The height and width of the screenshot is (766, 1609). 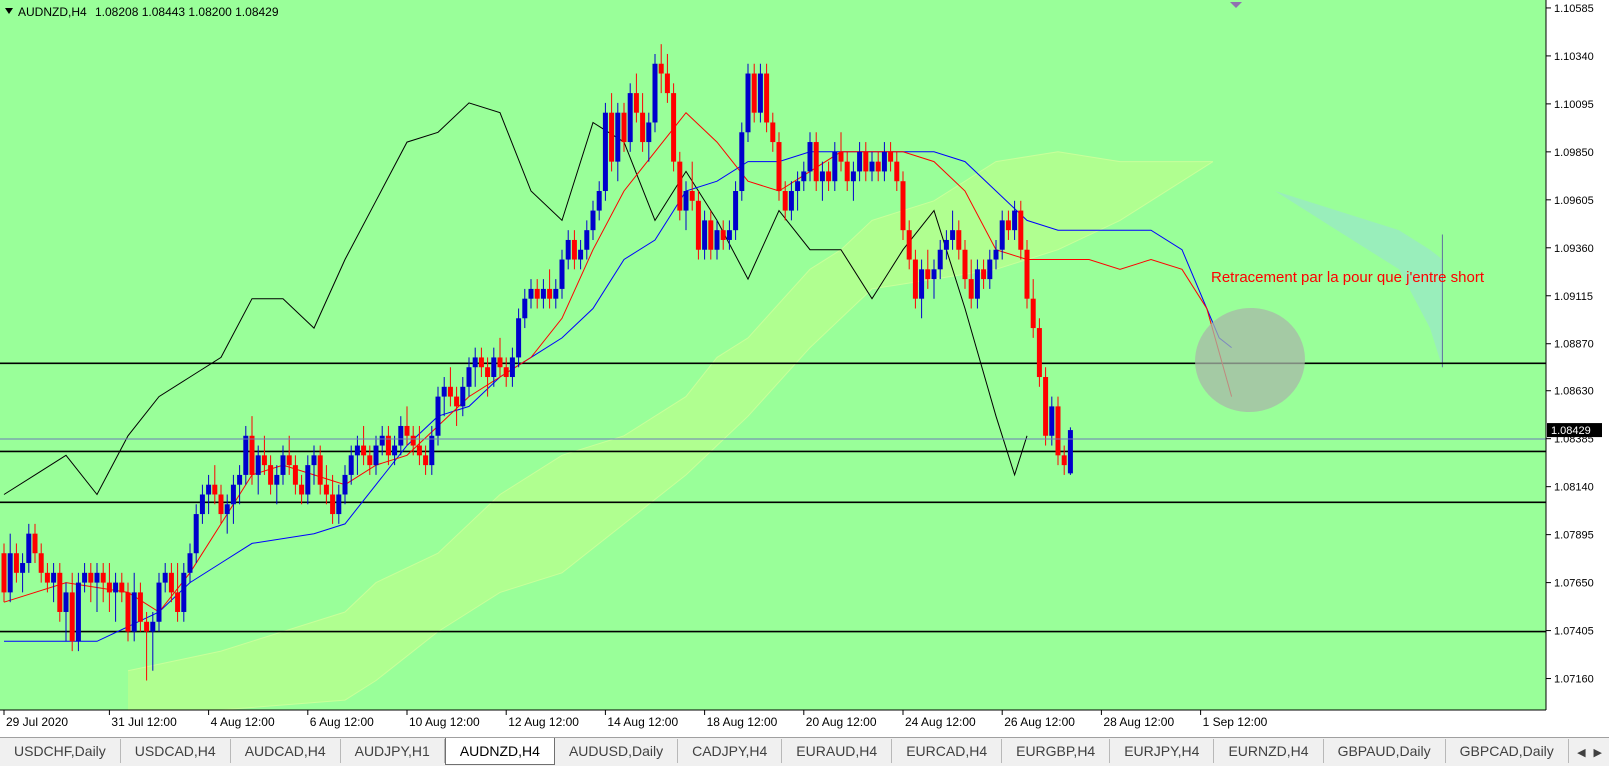 I want to click on tab-audusd-daily: AUDUSD,Daily, so click(x=617, y=751).